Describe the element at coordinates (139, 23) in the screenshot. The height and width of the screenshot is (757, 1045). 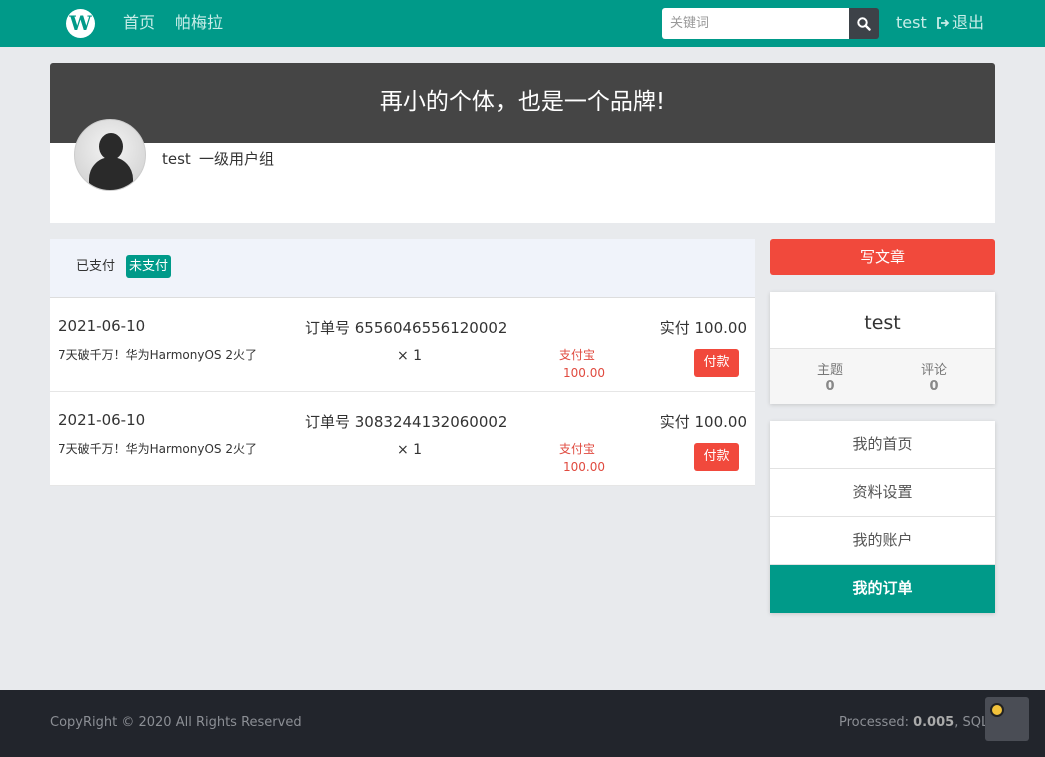
I see `nav-link-home: 首页` at that location.